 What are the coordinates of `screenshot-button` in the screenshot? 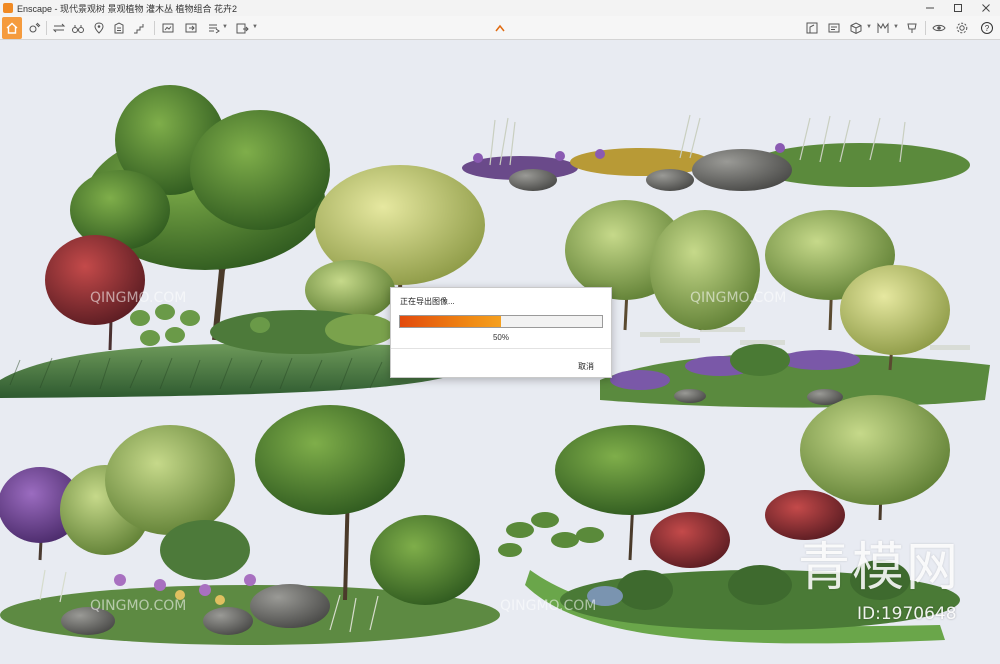 It's located at (168, 28).